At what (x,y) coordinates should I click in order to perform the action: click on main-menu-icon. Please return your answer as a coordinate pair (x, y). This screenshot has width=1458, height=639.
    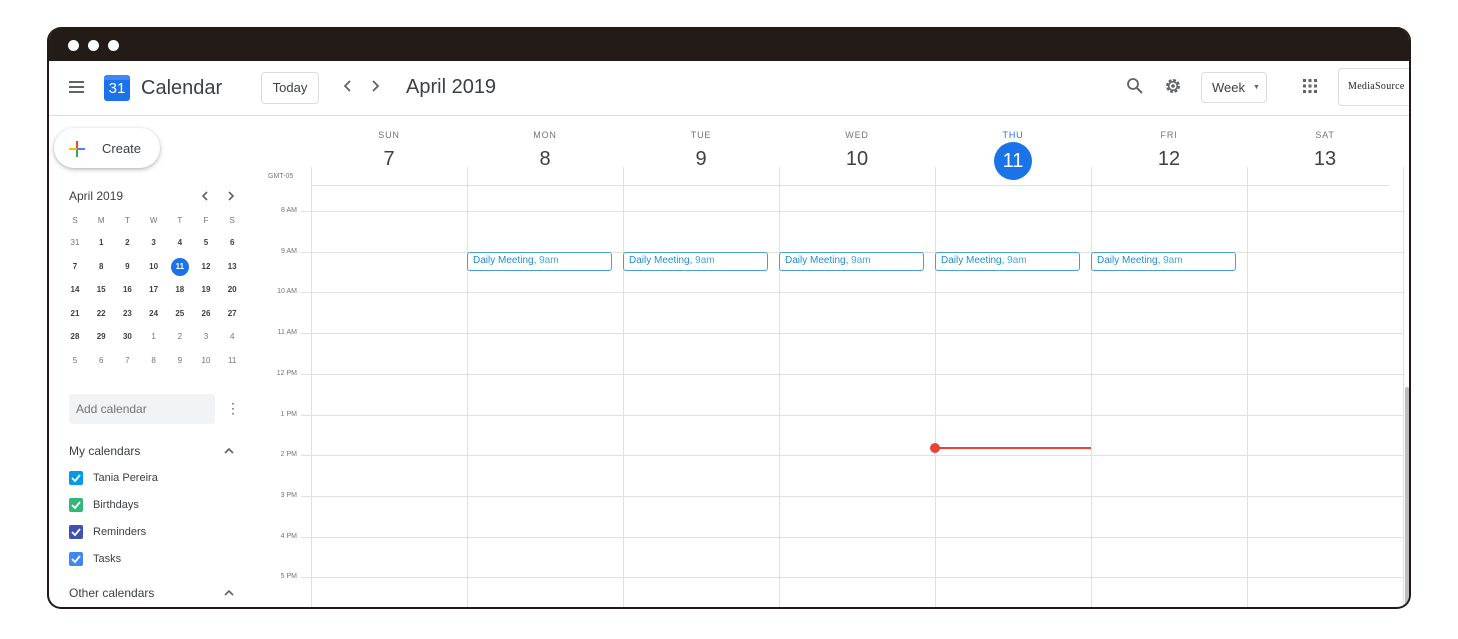
    Looking at the image, I should click on (76, 87).